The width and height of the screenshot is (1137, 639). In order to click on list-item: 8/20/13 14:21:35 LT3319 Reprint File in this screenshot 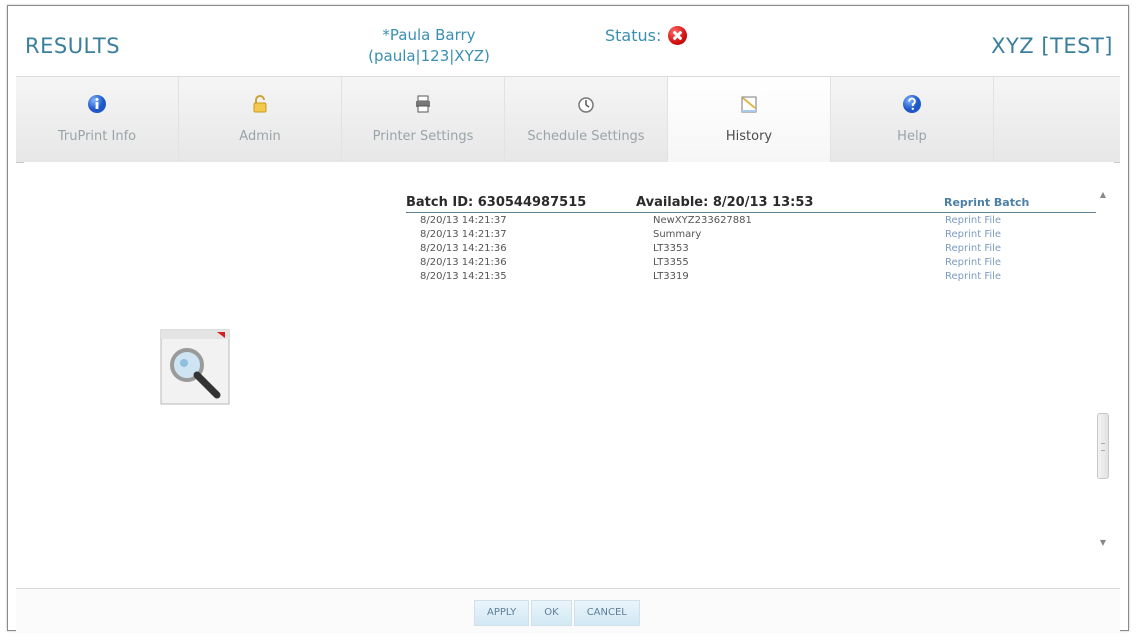, I will do `click(751, 277)`.